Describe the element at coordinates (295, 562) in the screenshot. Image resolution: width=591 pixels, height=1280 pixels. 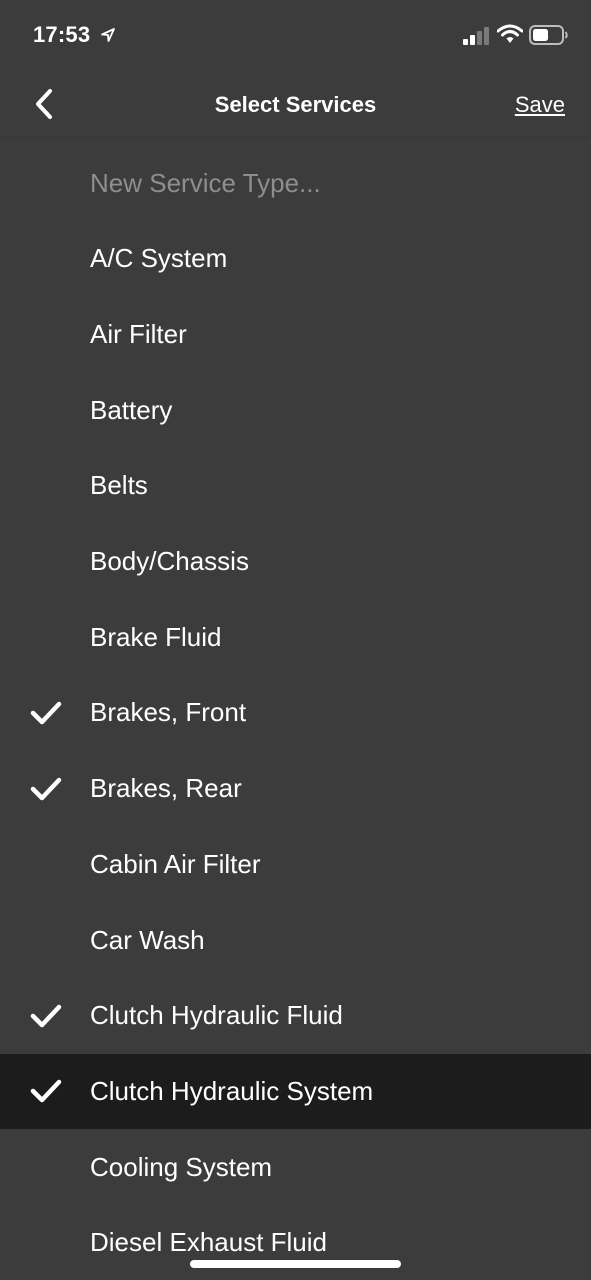
I see `service-row: Body/Chassis` at that location.